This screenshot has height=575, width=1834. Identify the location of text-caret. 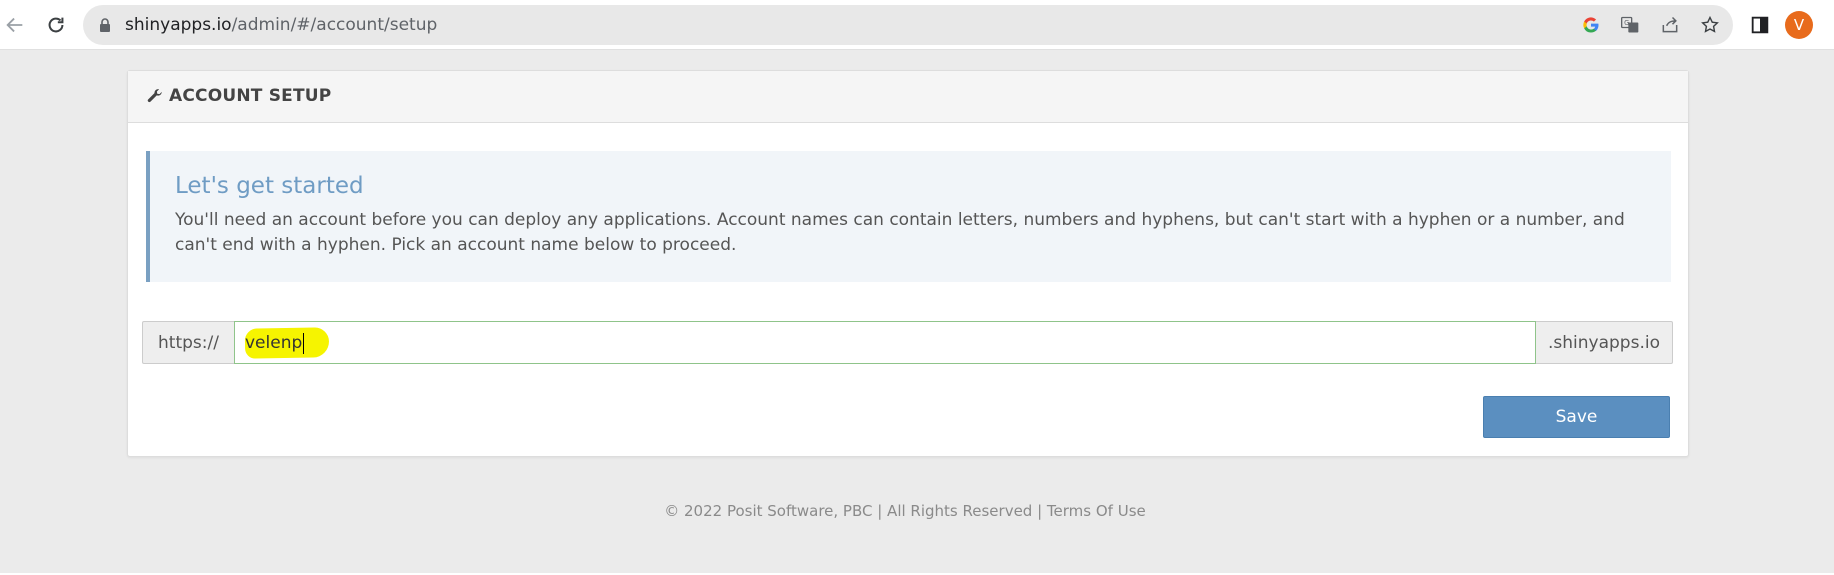
(303, 343).